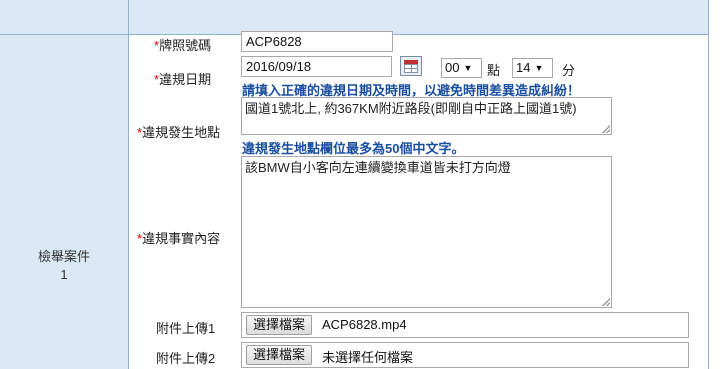 The height and width of the screenshot is (369, 720). What do you see at coordinates (128, 17) in the screenshot?
I see `header-divider` at bounding box center [128, 17].